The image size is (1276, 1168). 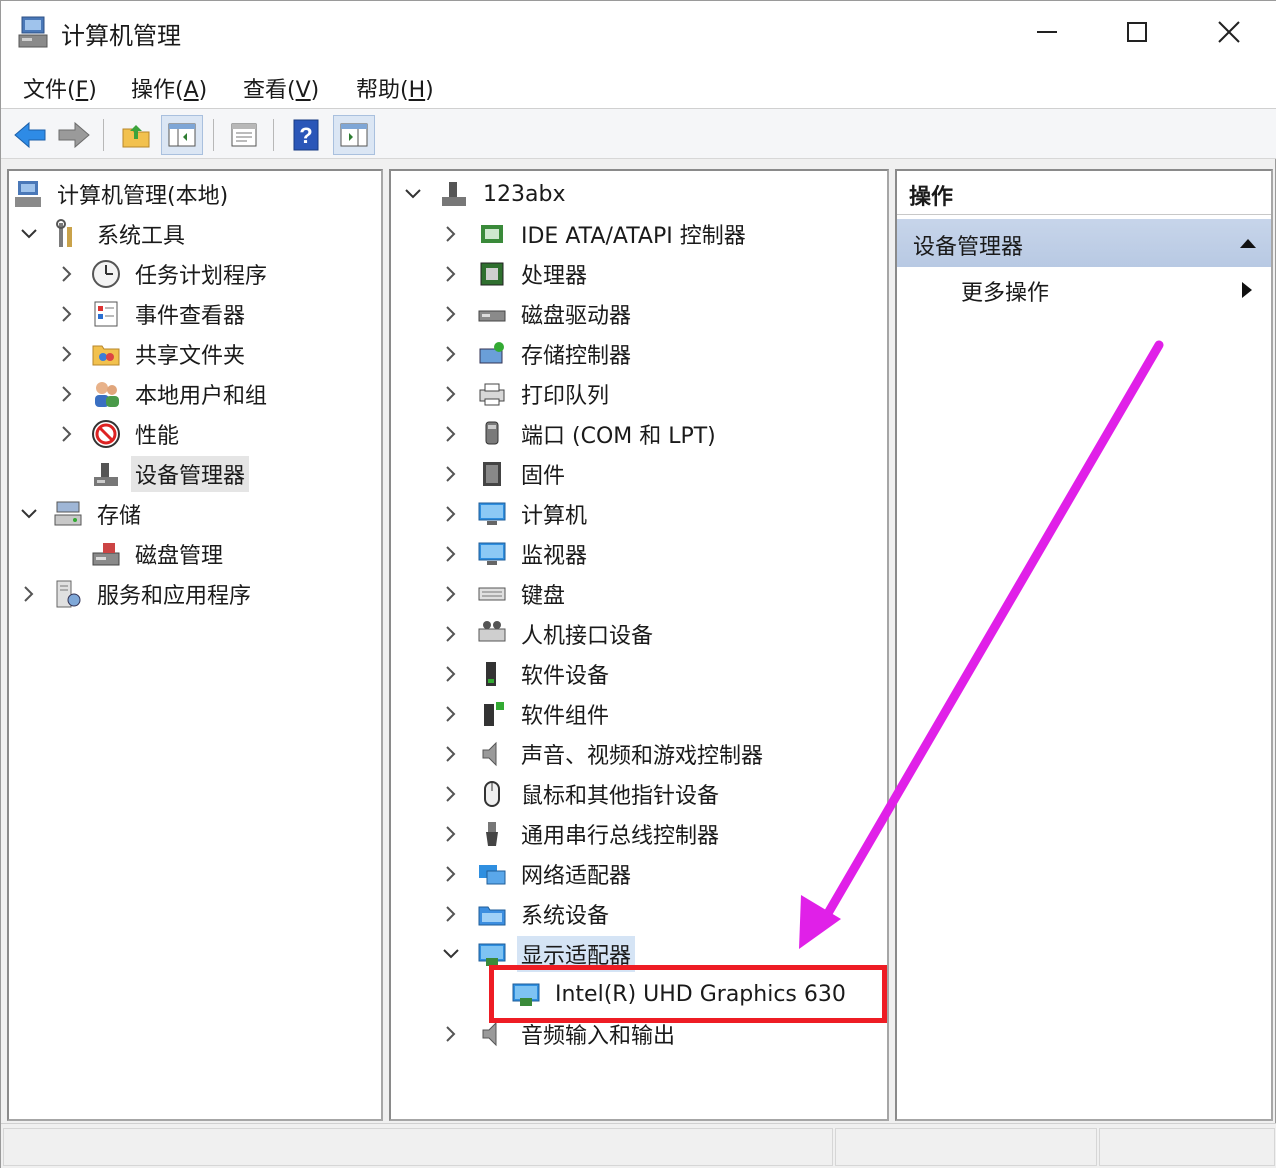 What do you see at coordinates (104, 234) in the screenshot?
I see `tree-item-system-tools: 系统工具` at bounding box center [104, 234].